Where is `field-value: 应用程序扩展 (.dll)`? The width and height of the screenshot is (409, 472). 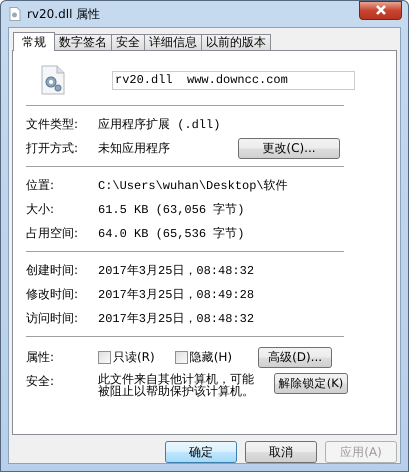
field-value: 应用程序扩展 (.dll) is located at coordinates (159, 124).